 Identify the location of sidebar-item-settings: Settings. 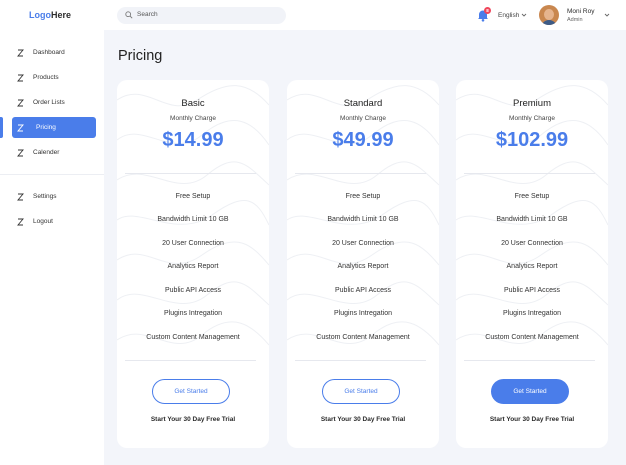
(54, 196).